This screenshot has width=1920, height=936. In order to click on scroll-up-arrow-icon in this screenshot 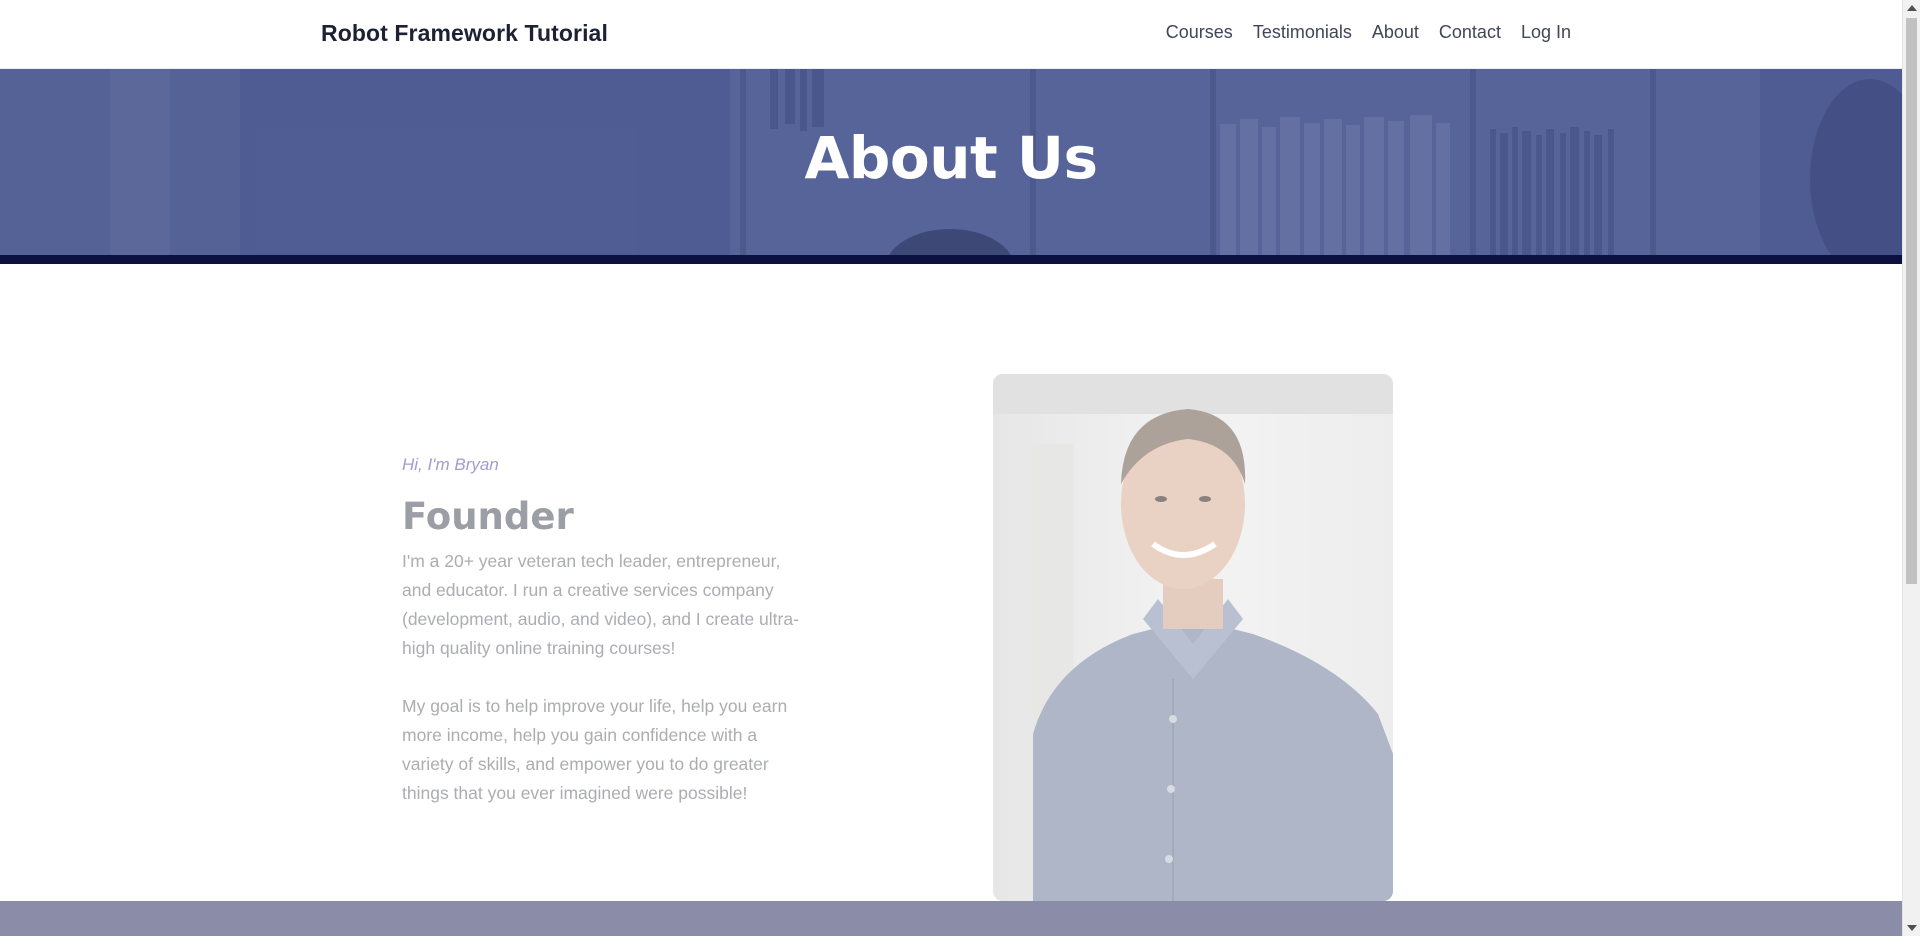, I will do `click(1912, 8)`.